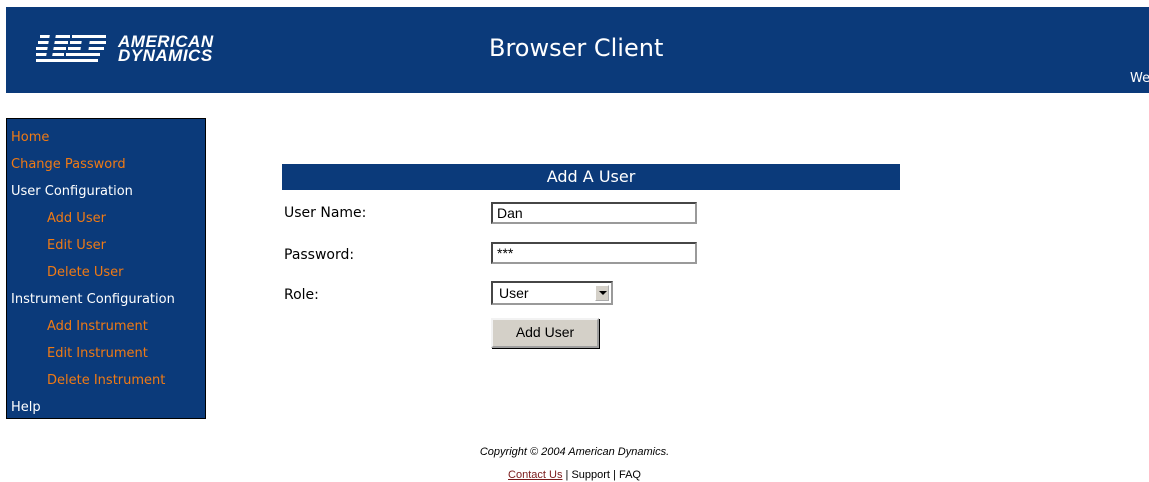  I want to click on add-user-button: Add User, so click(545, 333).